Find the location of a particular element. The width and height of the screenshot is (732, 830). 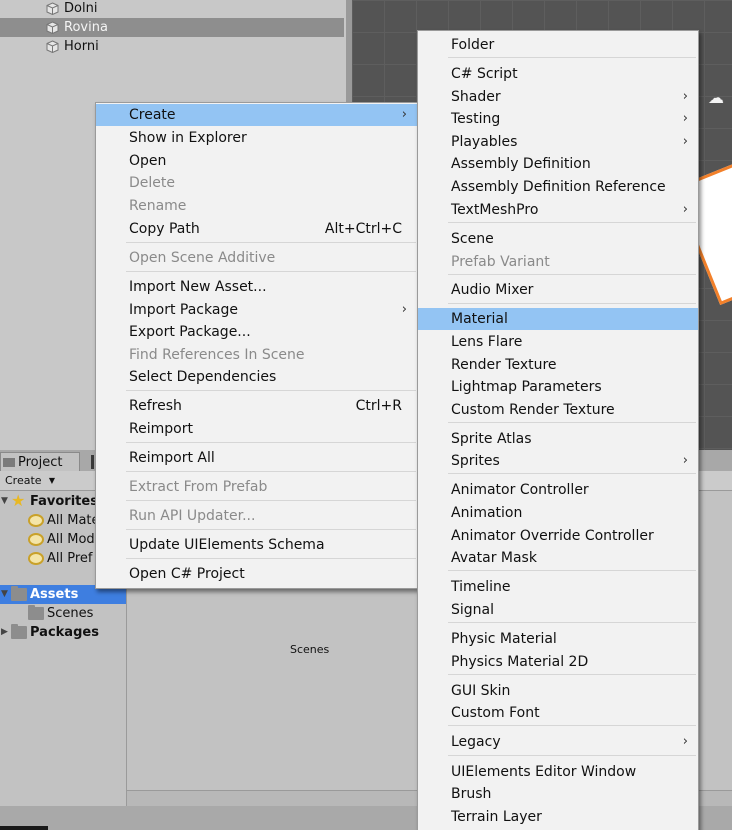

menu-item-label: Show in Explorer is located at coordinates (188, 138).